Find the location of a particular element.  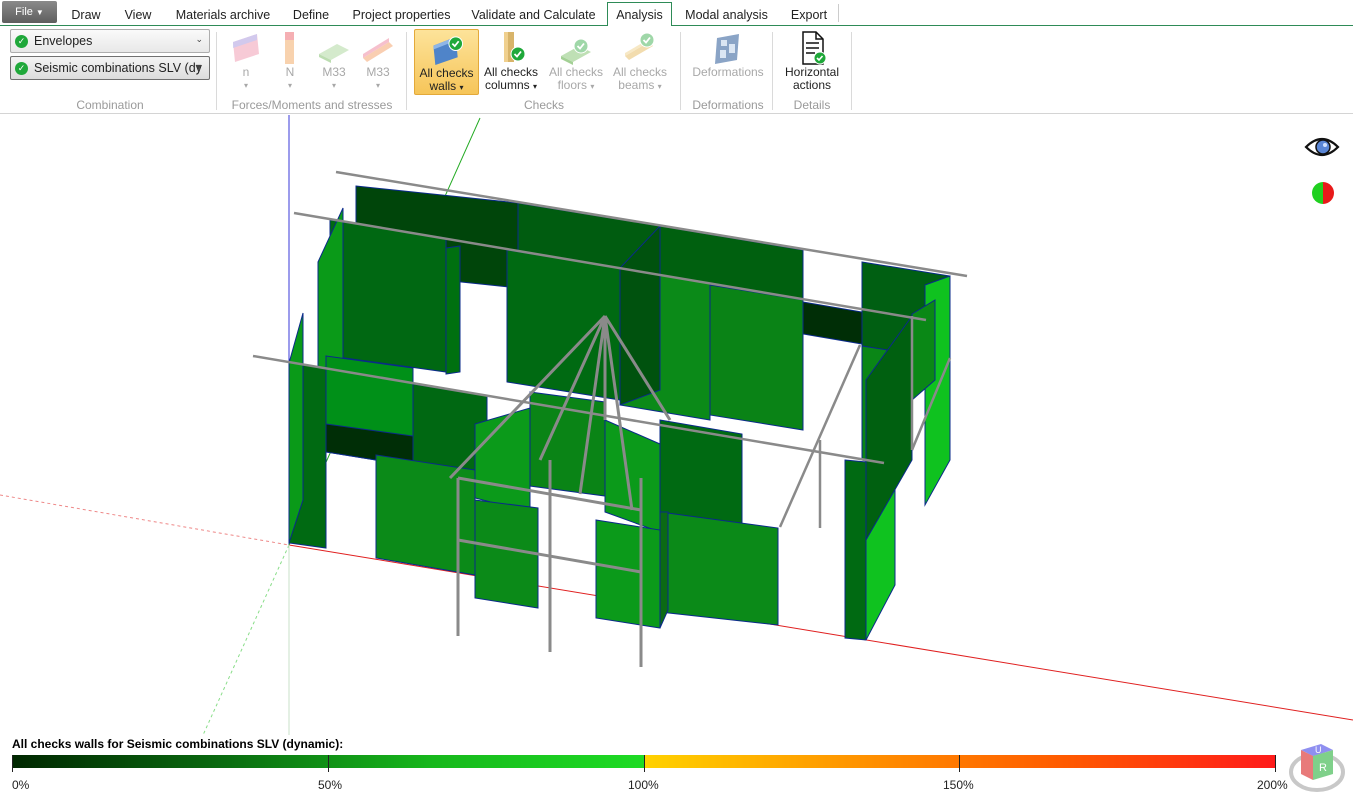

tab-modal-analysis: Modal analysis is located at coordinates (726, 15).